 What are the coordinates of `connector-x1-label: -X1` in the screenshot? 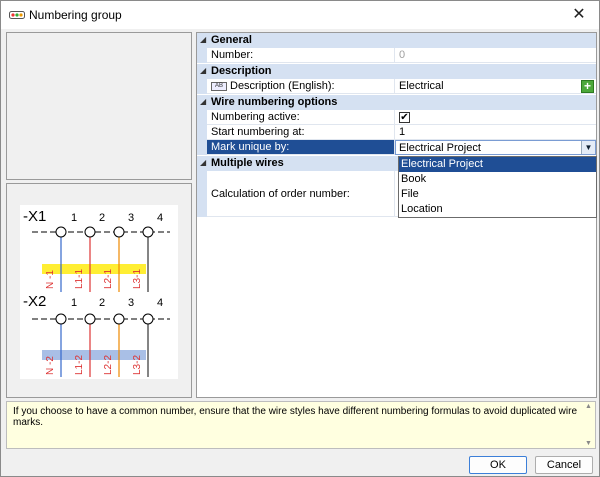 It's located at (34, 216).